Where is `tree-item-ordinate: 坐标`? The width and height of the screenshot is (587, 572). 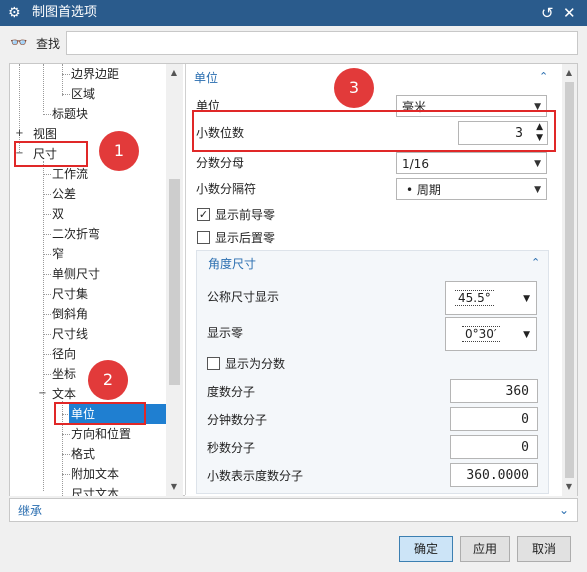 tree-item-ordinate: 坐标 is located at coordinates (64, 374).